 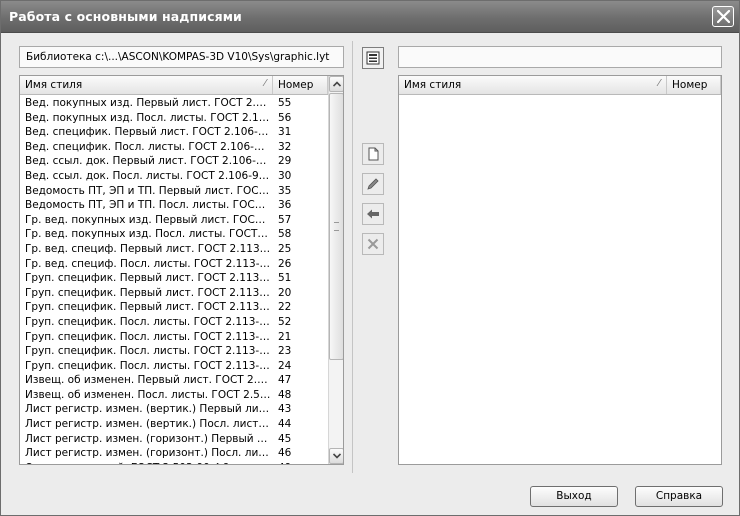 What do you see at coordinates (285, 132) in the screenshot?
I see `style-number-cell: 31` at bounding box center [285, 132].